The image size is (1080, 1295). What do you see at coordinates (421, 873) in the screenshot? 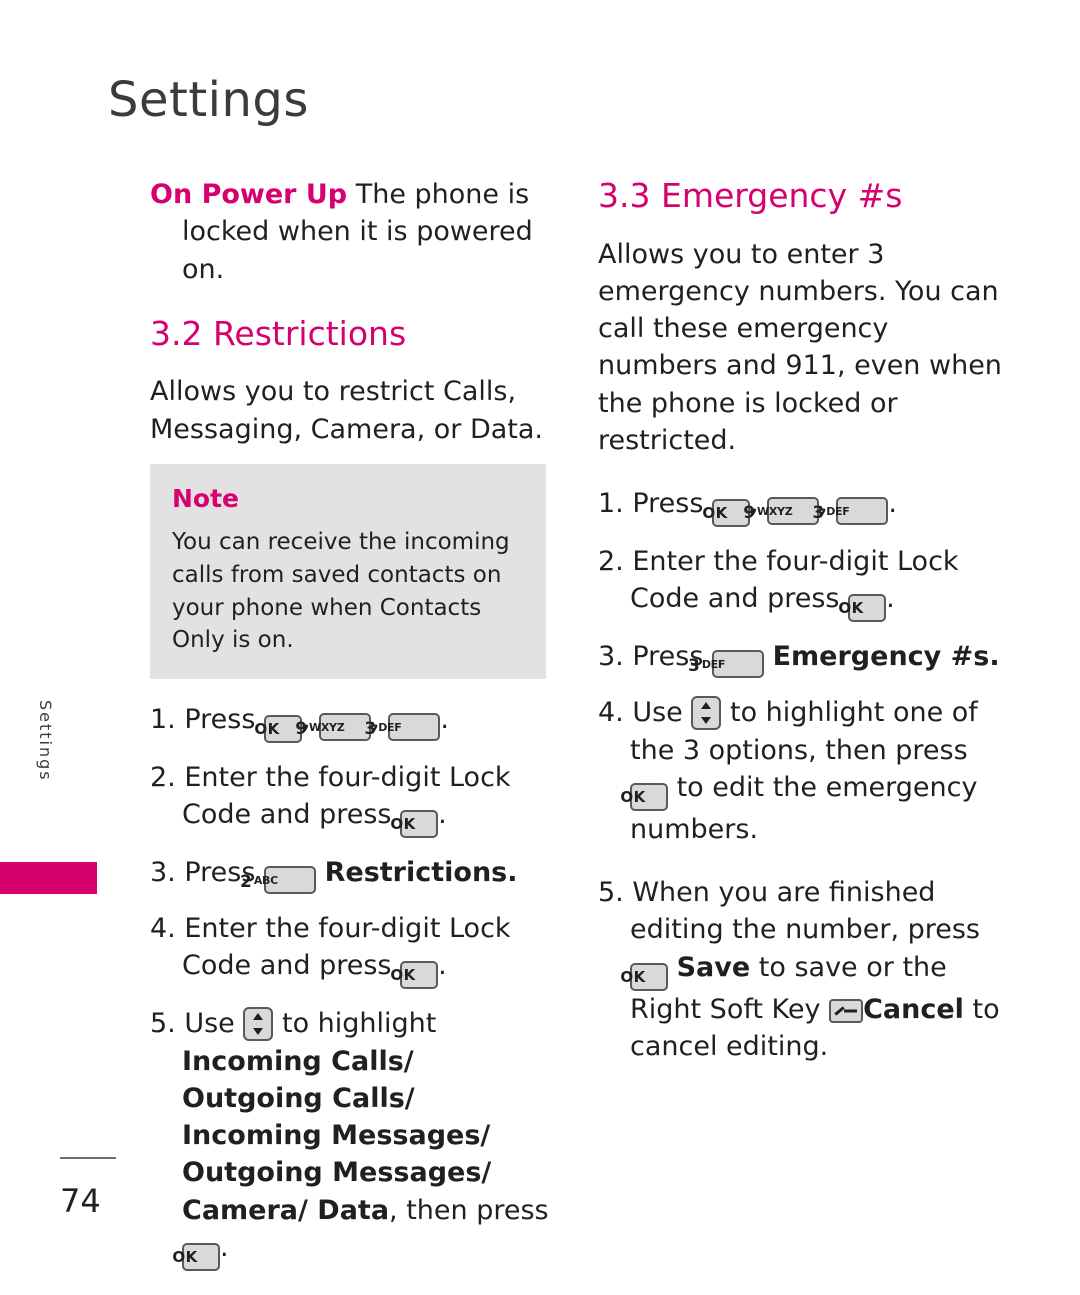
I see `left-step-3-bold: Restrictions.` at bounding box center [421, 873].